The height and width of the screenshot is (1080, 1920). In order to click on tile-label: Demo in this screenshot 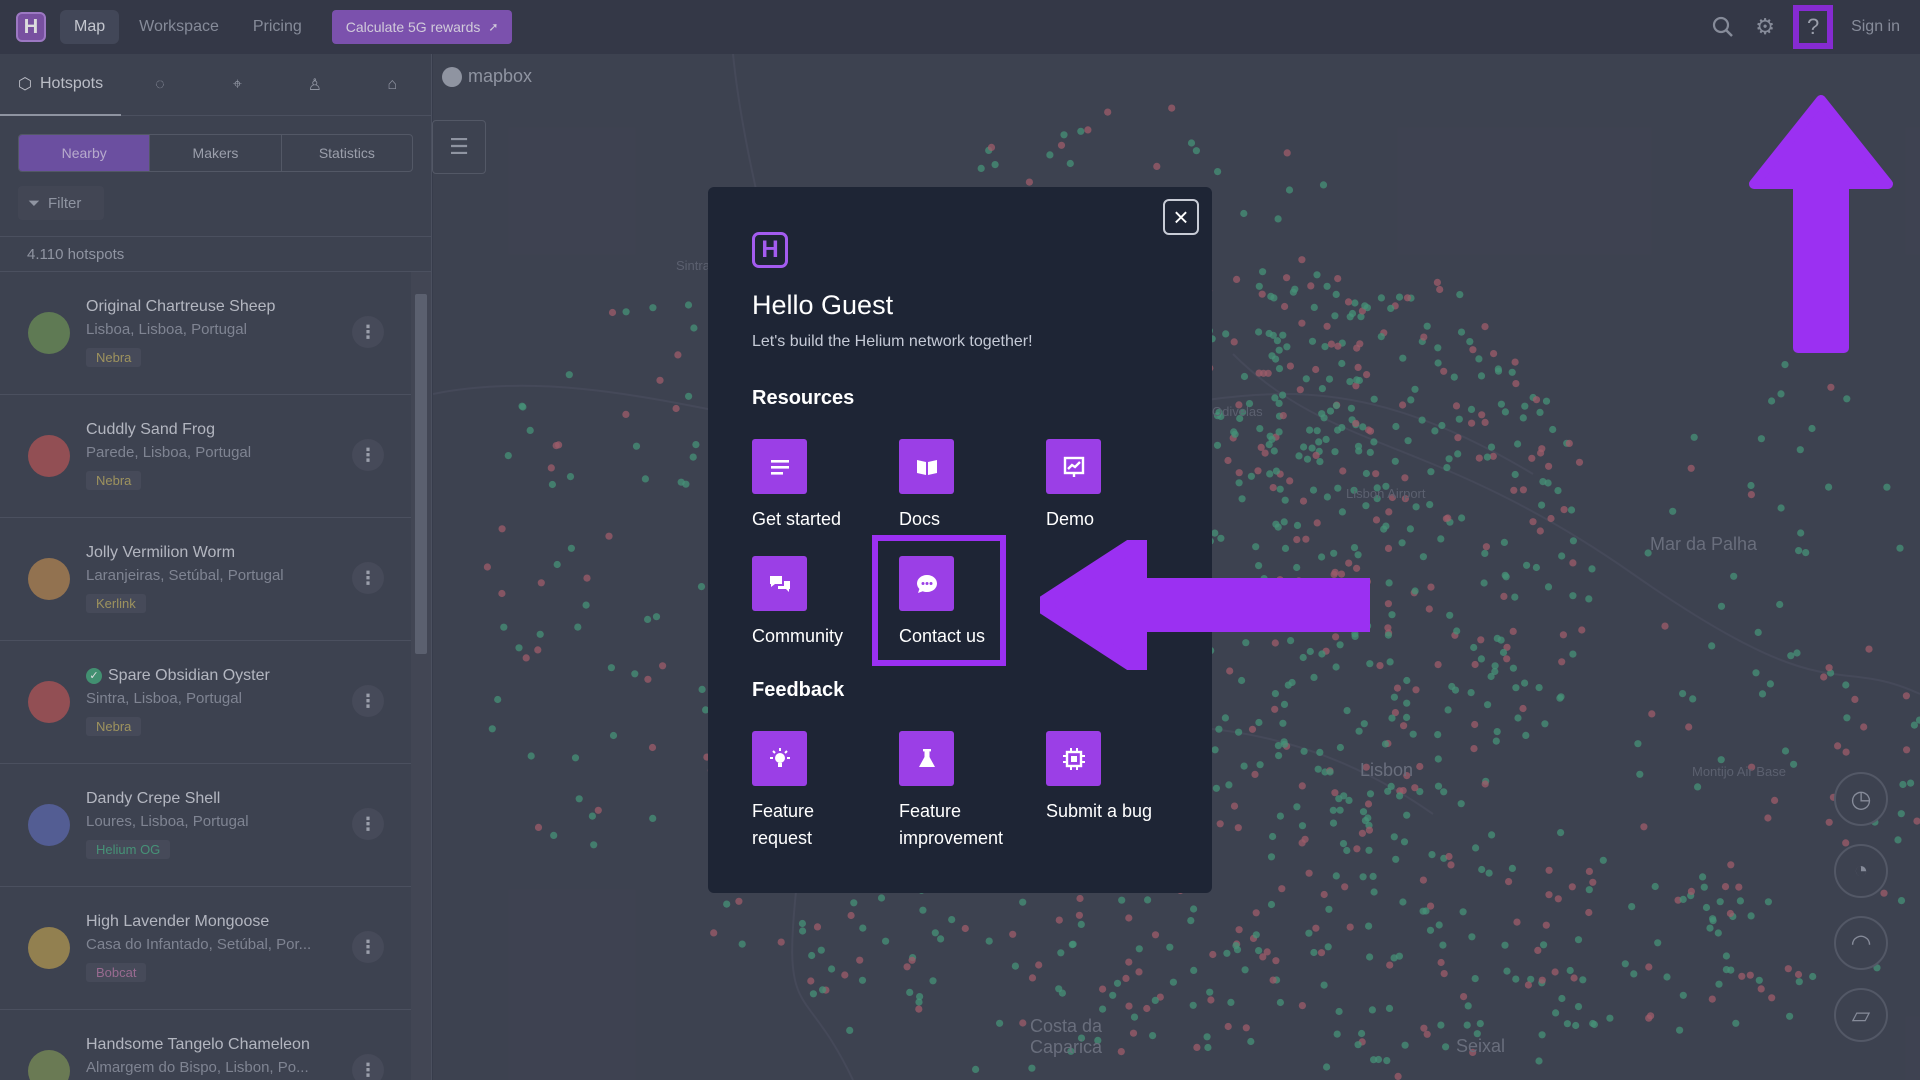, I will do `click(1070, 519)`.